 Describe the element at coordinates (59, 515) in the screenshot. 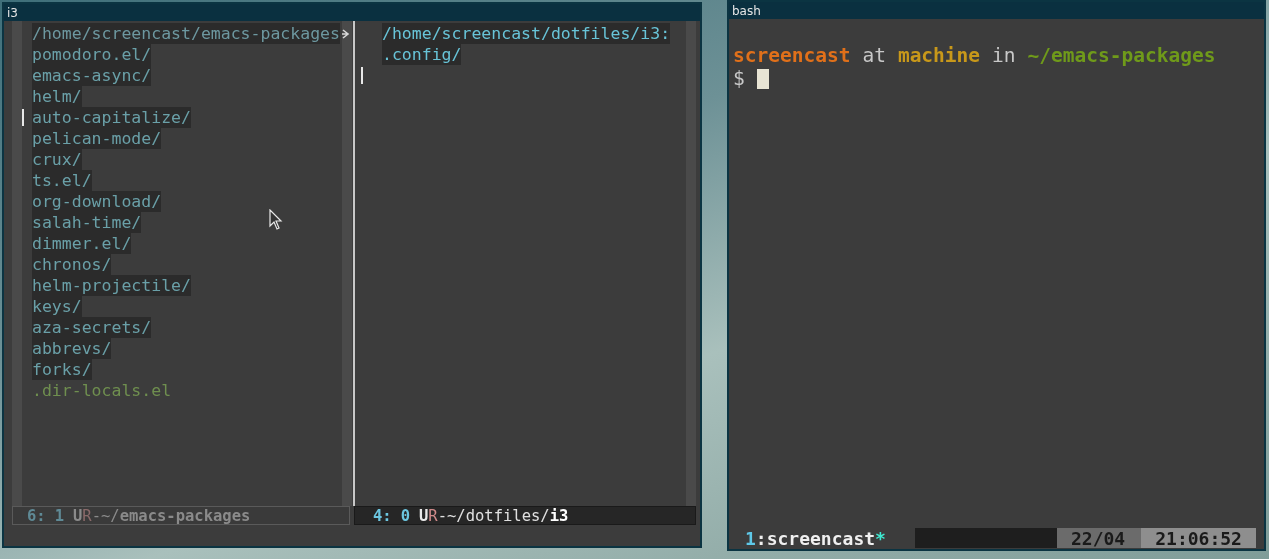

I see `mode-line-text: 1` at that location.